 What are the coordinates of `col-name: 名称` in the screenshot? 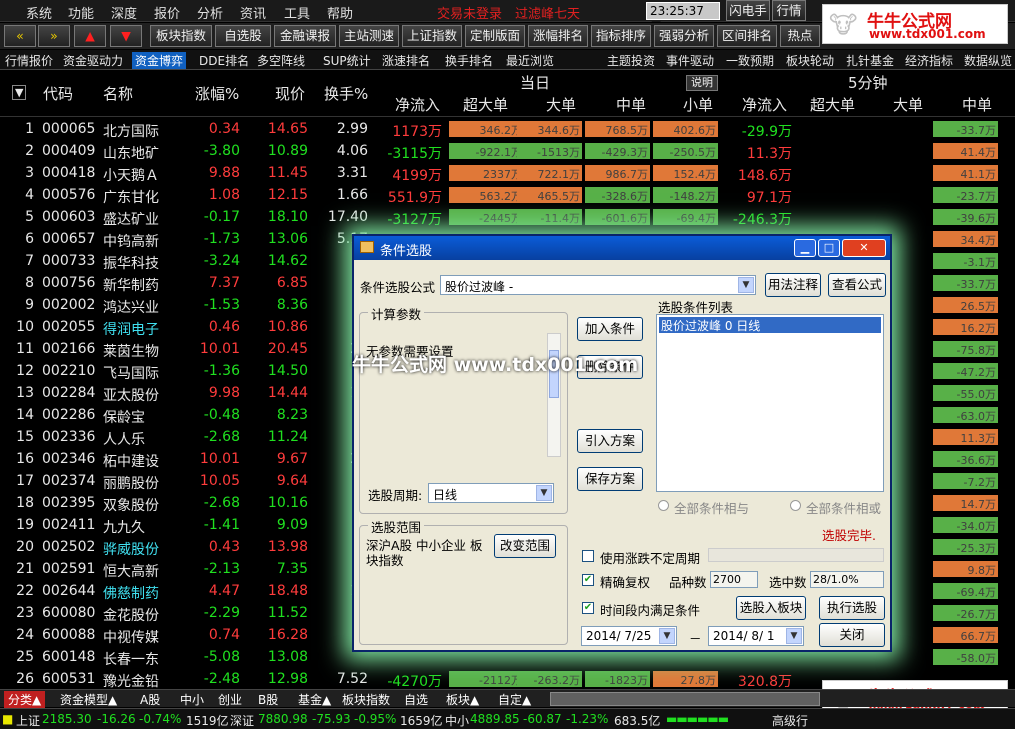 It's located at (118, 93).